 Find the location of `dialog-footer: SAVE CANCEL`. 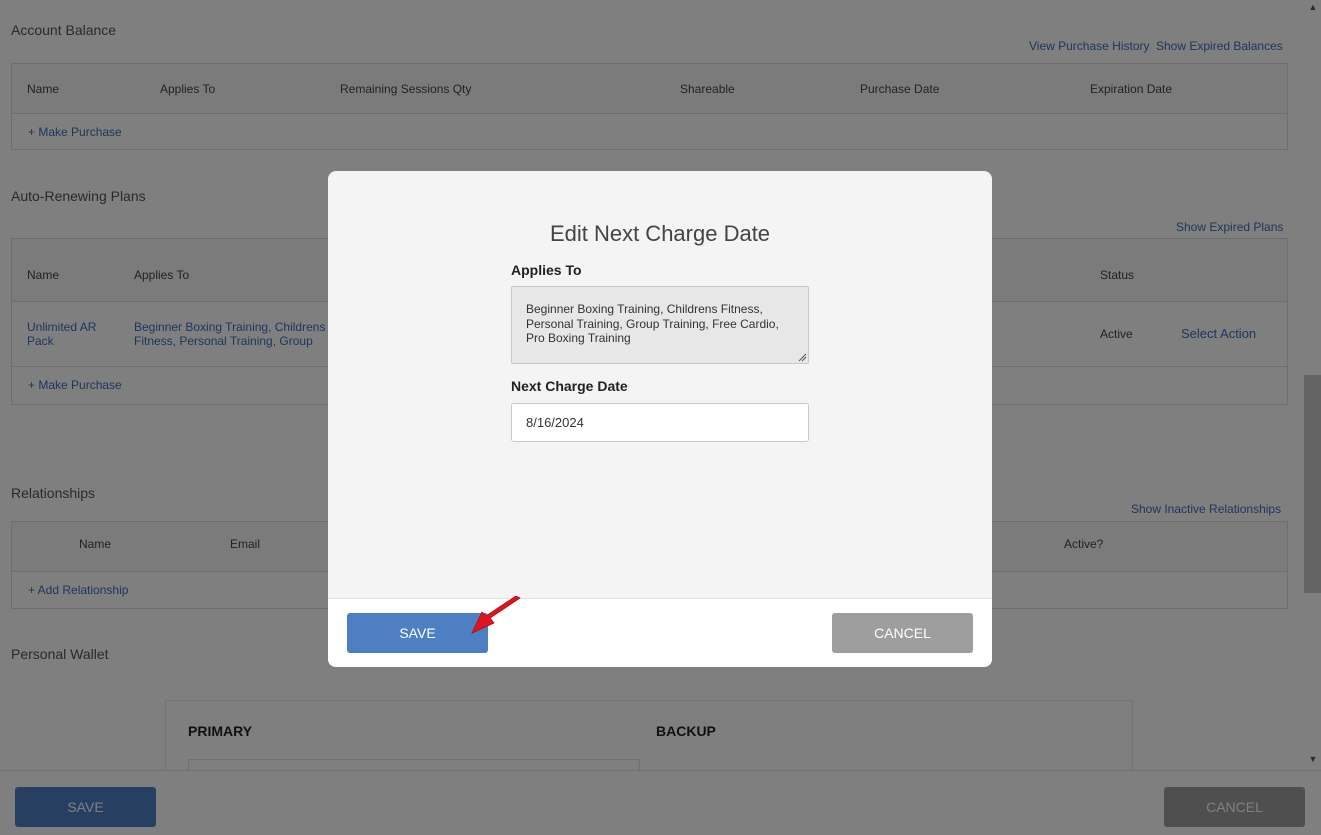

dialog-footer: SAVE CANCEL is located at coordinates (660, 632).